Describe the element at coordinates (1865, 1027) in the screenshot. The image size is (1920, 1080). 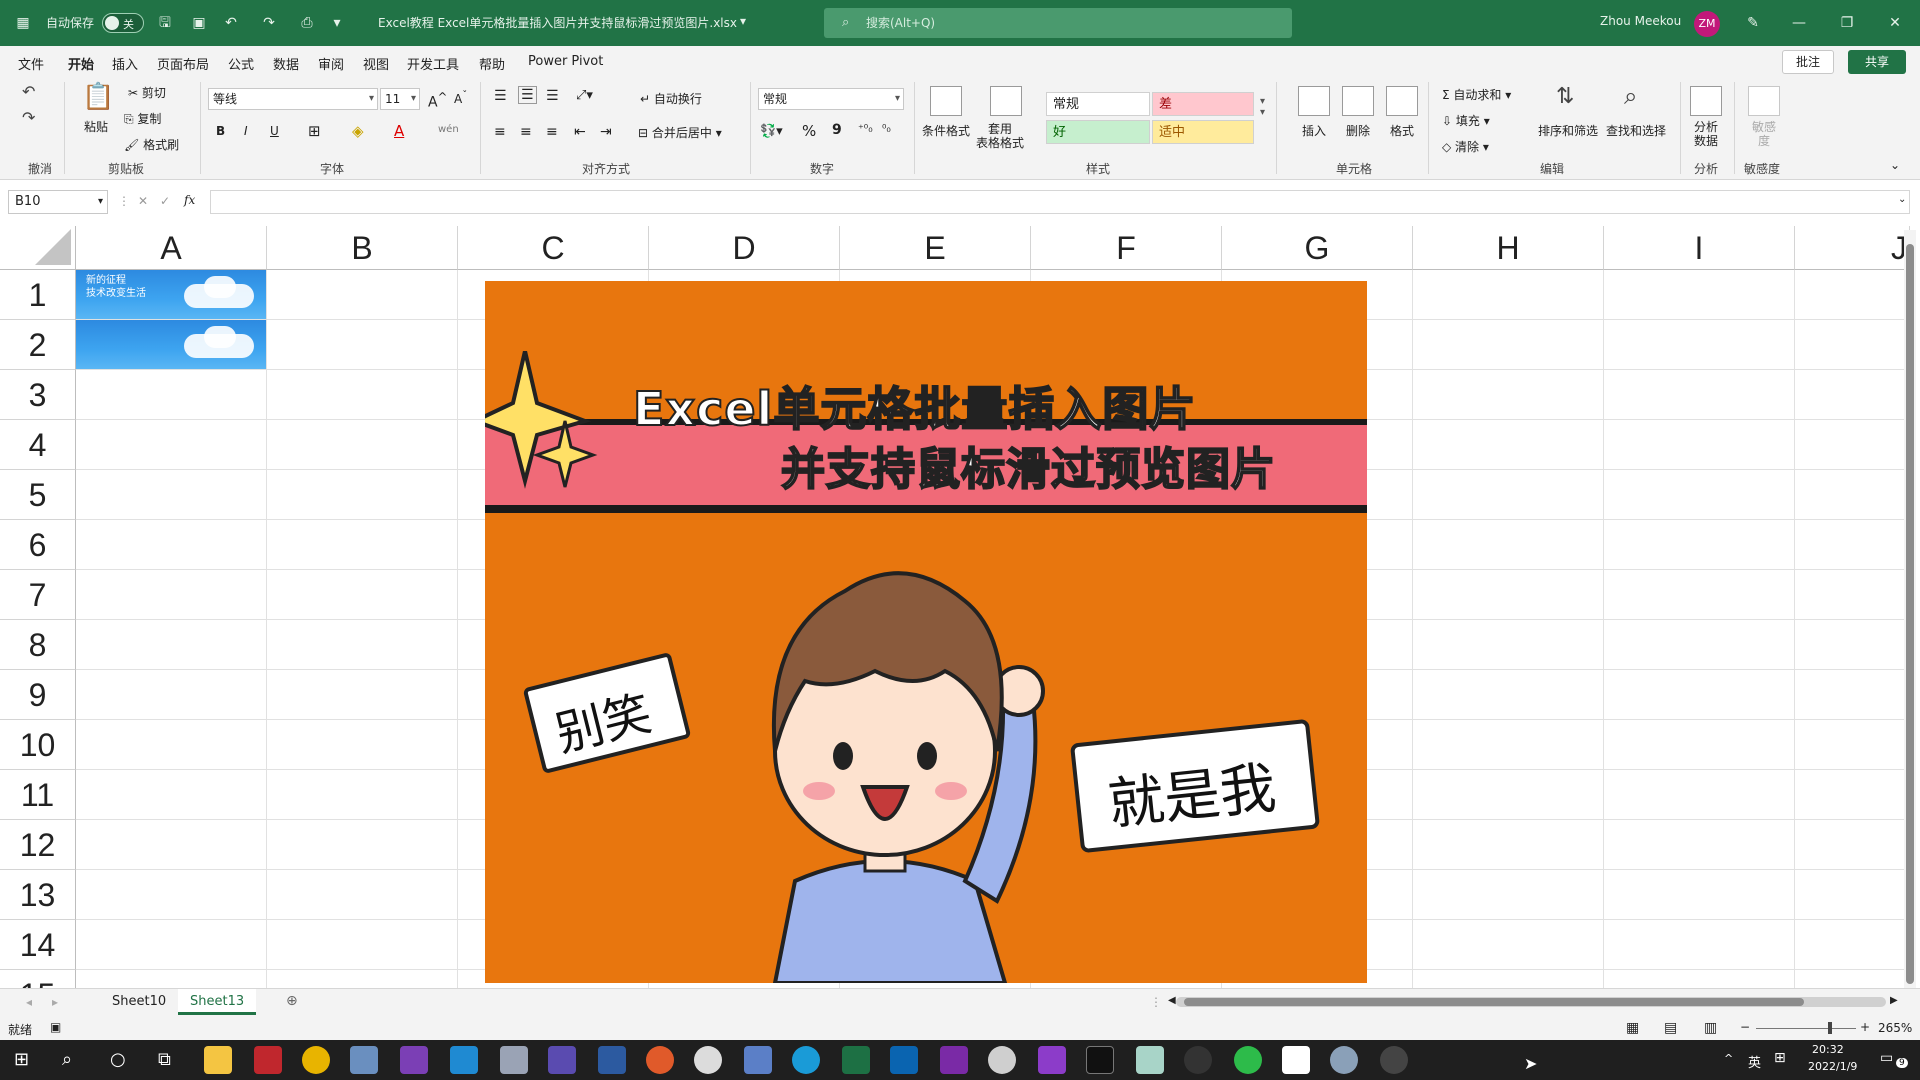
I see `zoom-in-icon: +` at that location.